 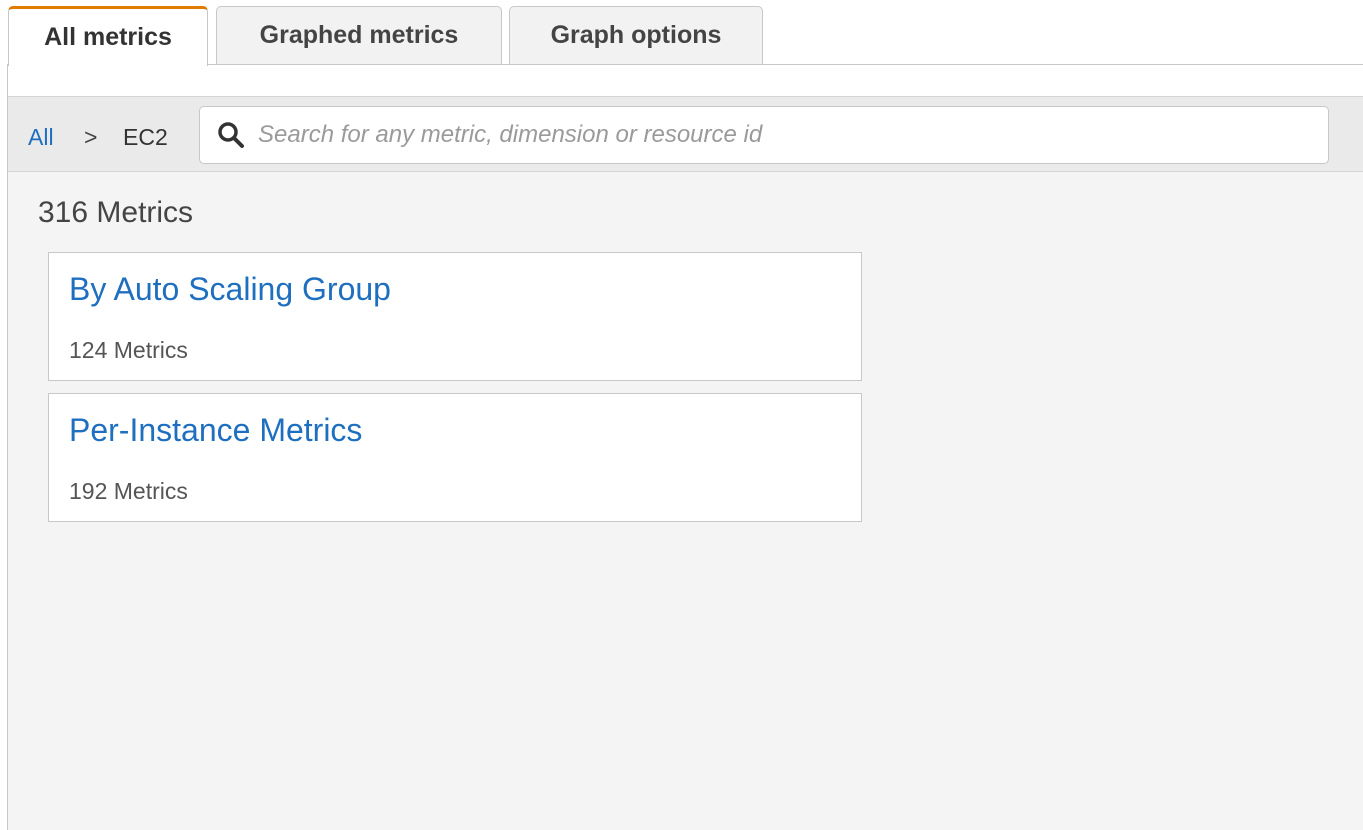 What do you see at coordinates (359, 35) in the screenshot?
I see `tab-graphed-metrics: Graphed metrics` at bounding box center [359, 35].